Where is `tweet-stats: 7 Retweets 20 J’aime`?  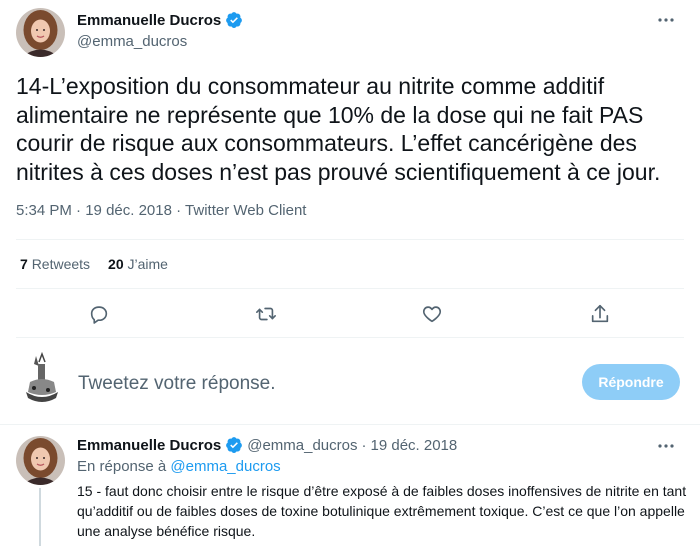
tweet-stats: 7 Retweets 20 J’aime is located at coordinates (94, 264).